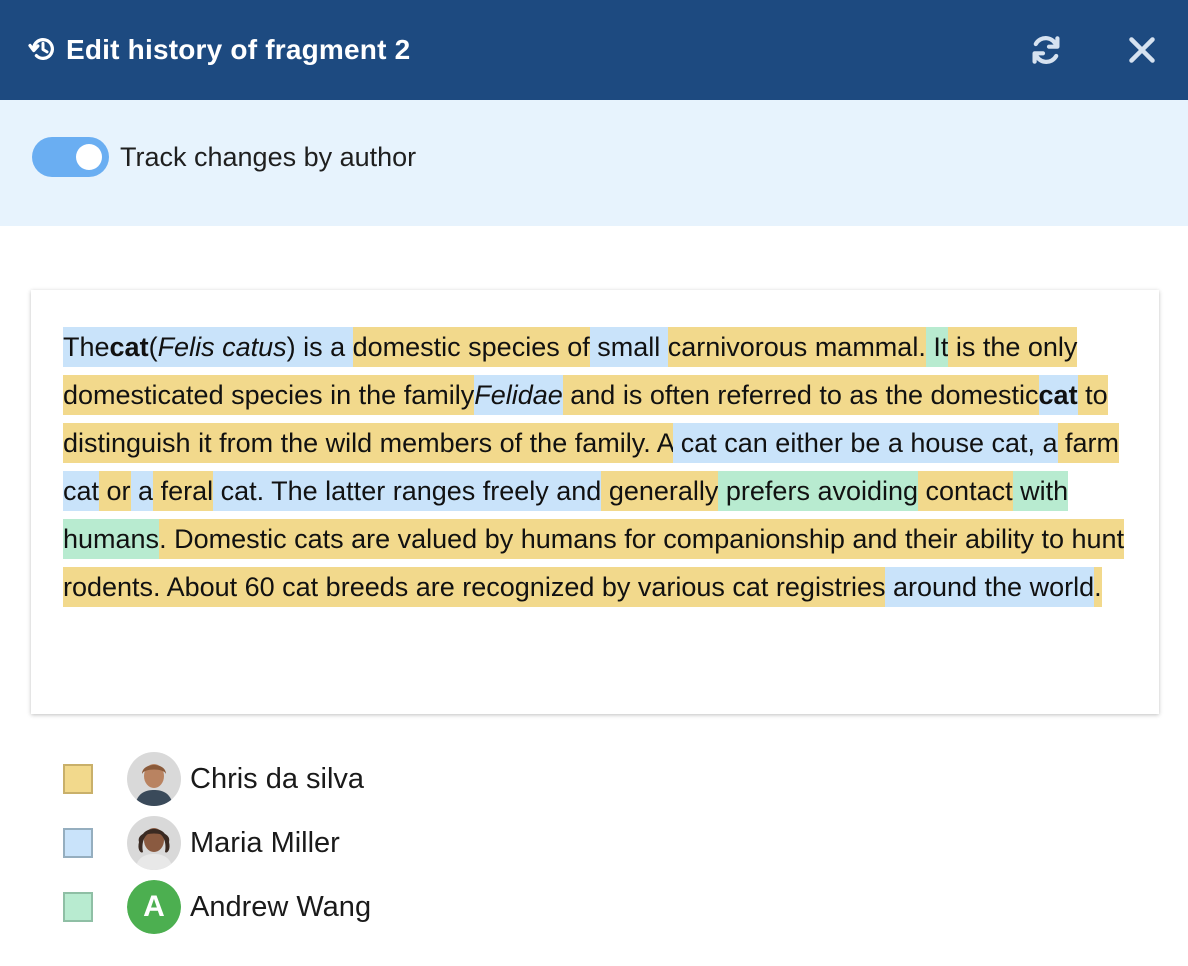  What do you see at coordinates (115, 491) in the screenshot?
I see `change-segment-chris: or` at bounding box center [115, 491].